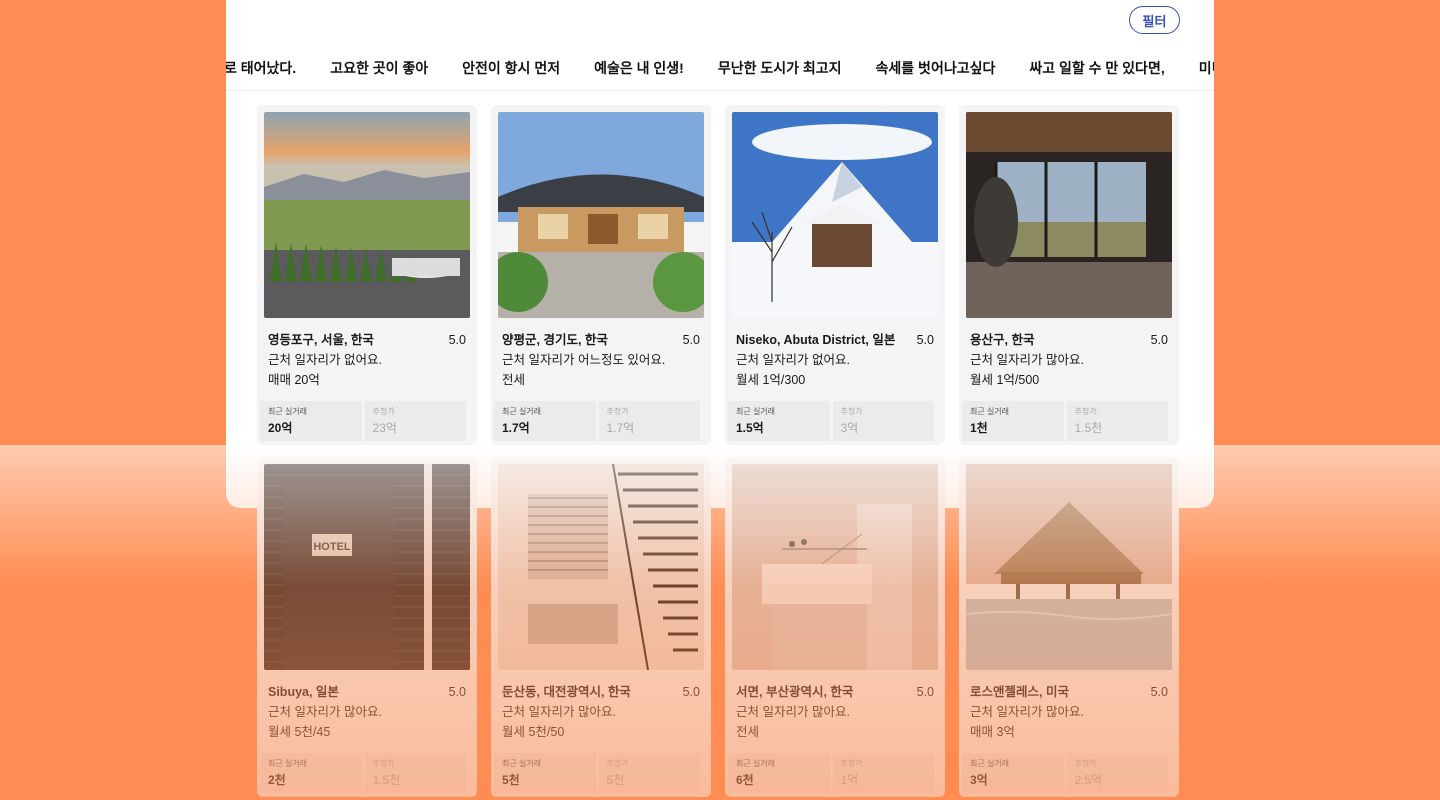  What do you see at coordinates (1069, 567) in the screenshot?
I see `thatched-pool-bar-image` at bounding box center [1069, 567].